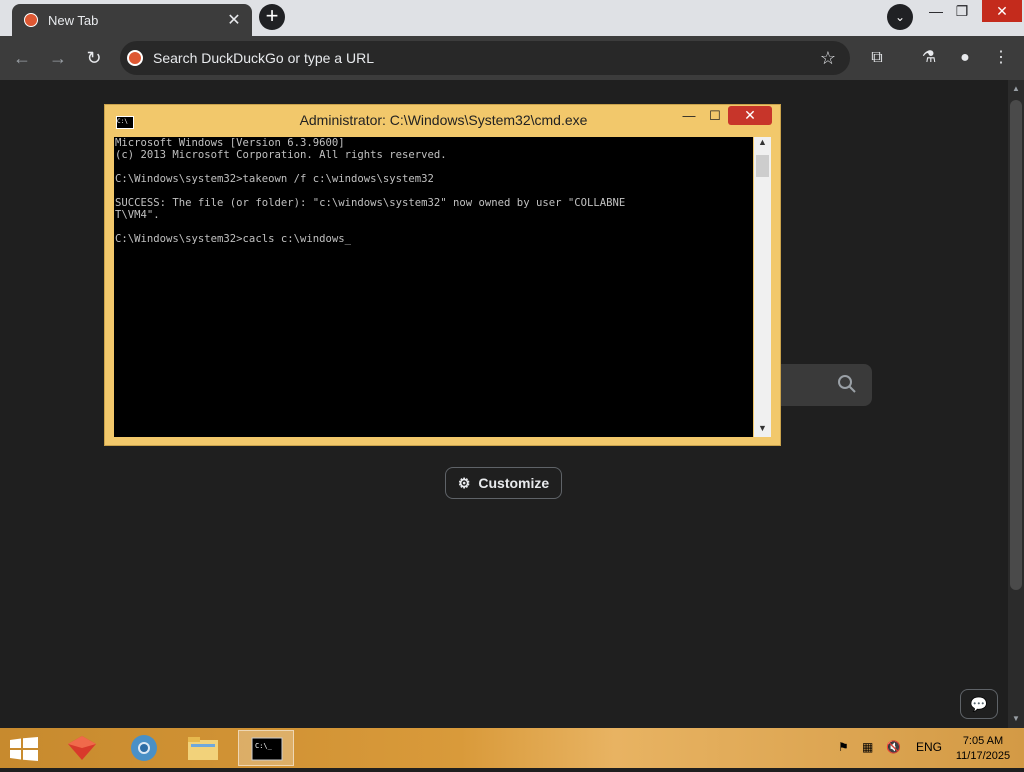 The width and height of the screenshot is (1024, 772). Describe the element at coordinates (893, 747) in the screenshot. I see `volume-muted-icon: 🔇` at that location.